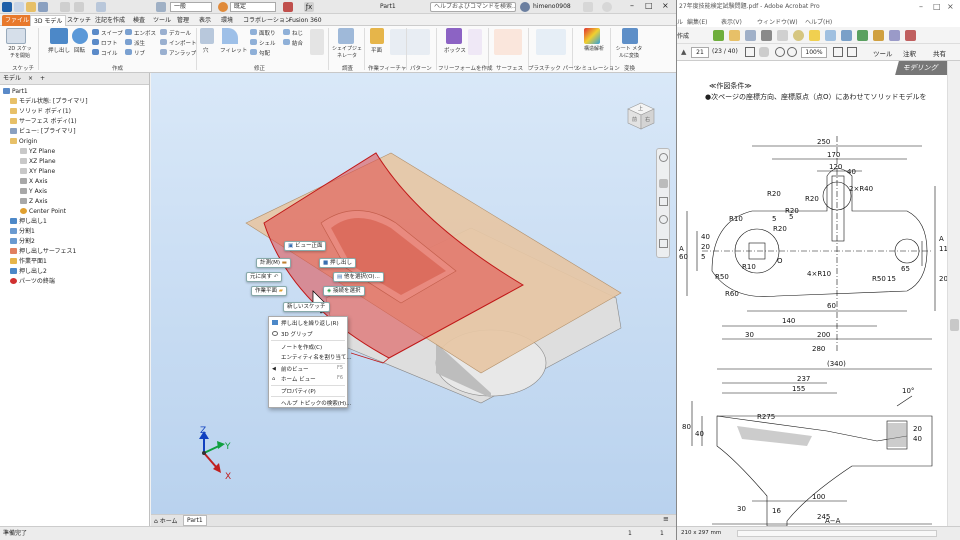  What do you see at coordinates (139, 53) in the screenshot?
I see `rib-label: リブ` at bounding box center [139, 53].